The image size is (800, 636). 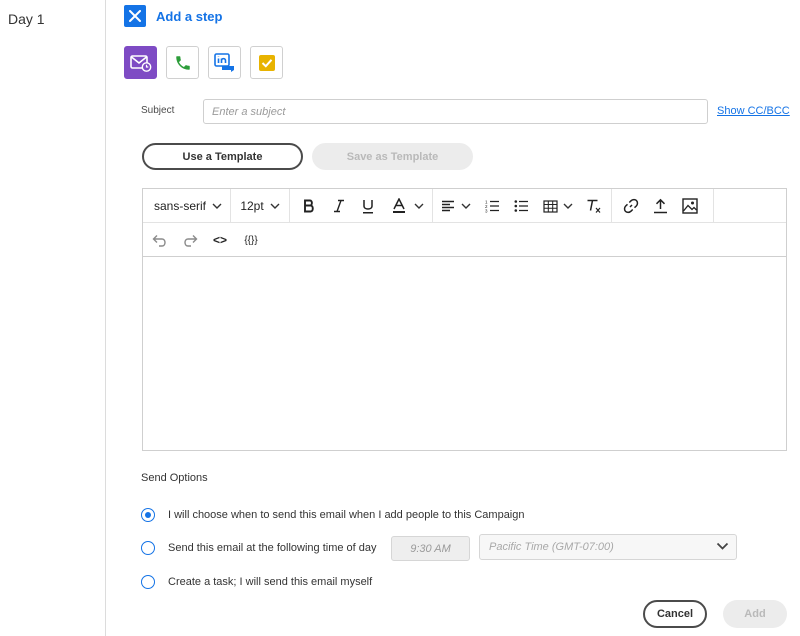 I want to click on add-step-header: Add a step, so click(x=173, y=16).